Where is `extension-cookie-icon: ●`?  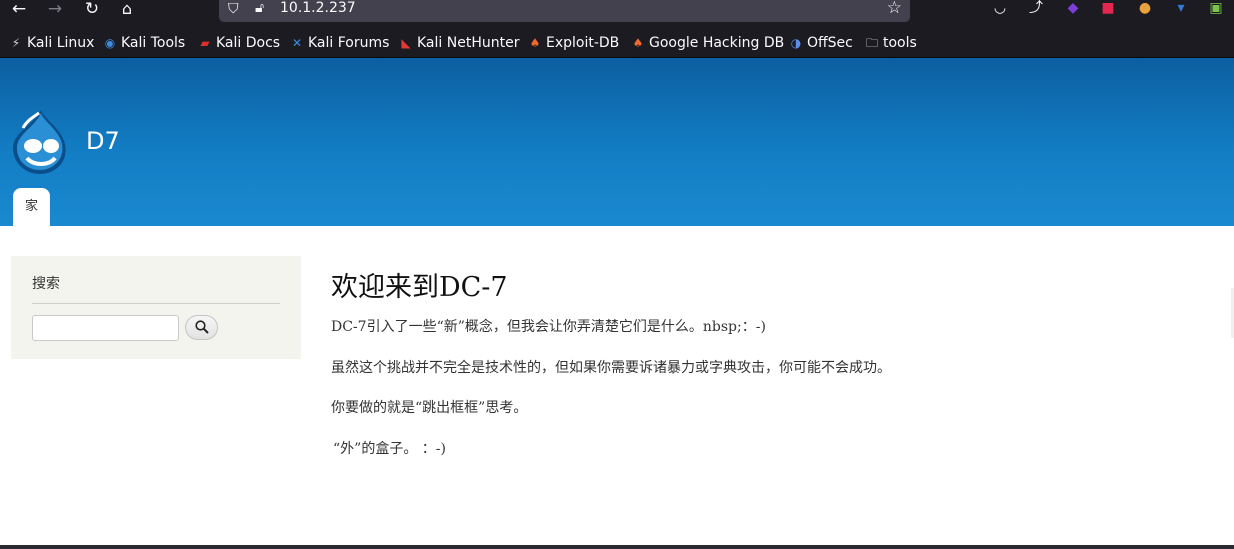
extension-cookie-icon: ● is located at coordinates (1145, 8).